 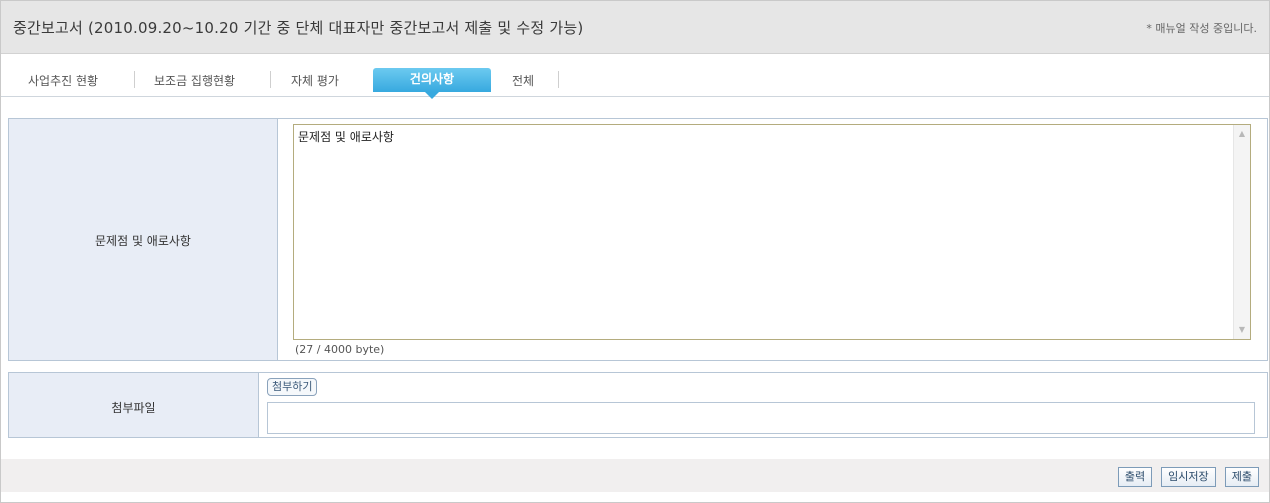 What do you see at coordinates (340, 349) in the screenshot?
I see `byte-counter: (27 / 4000 byte)` at bounding box center [340, 349].